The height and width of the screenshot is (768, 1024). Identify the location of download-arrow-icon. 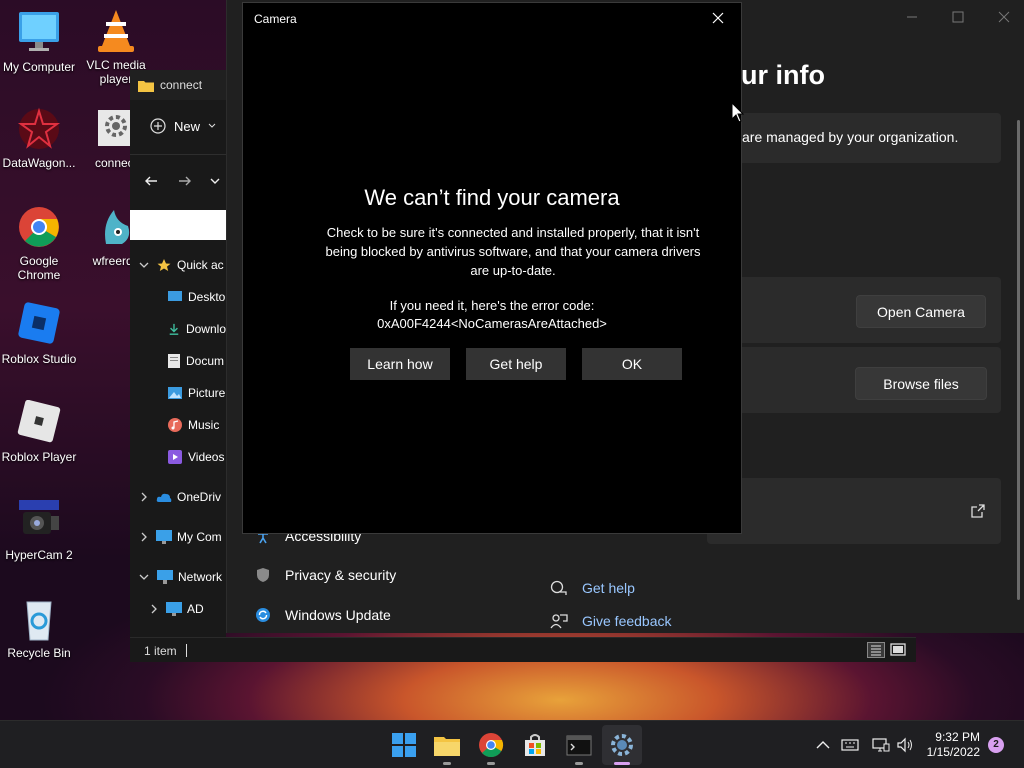
(174, 329).